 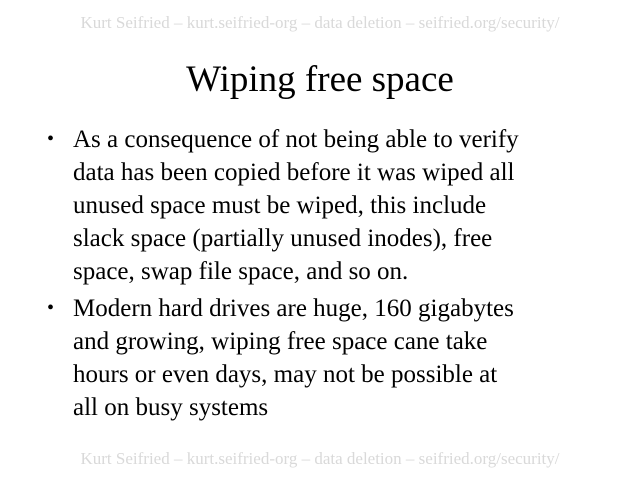 I want to click on slide-title: Wiping free space, so click(x=320, y=79).